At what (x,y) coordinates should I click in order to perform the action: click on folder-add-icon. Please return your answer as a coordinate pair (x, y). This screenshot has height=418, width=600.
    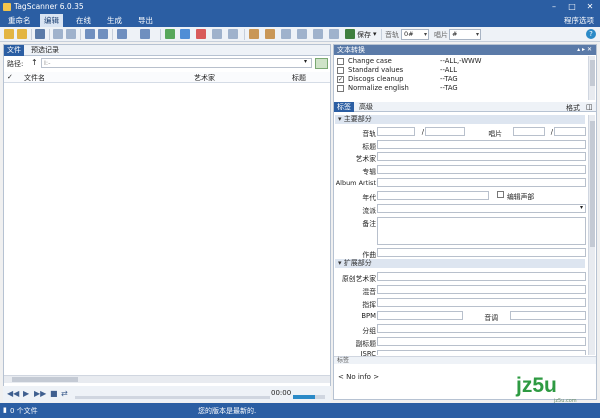
    Looking at the image, I should click on (22, 34).